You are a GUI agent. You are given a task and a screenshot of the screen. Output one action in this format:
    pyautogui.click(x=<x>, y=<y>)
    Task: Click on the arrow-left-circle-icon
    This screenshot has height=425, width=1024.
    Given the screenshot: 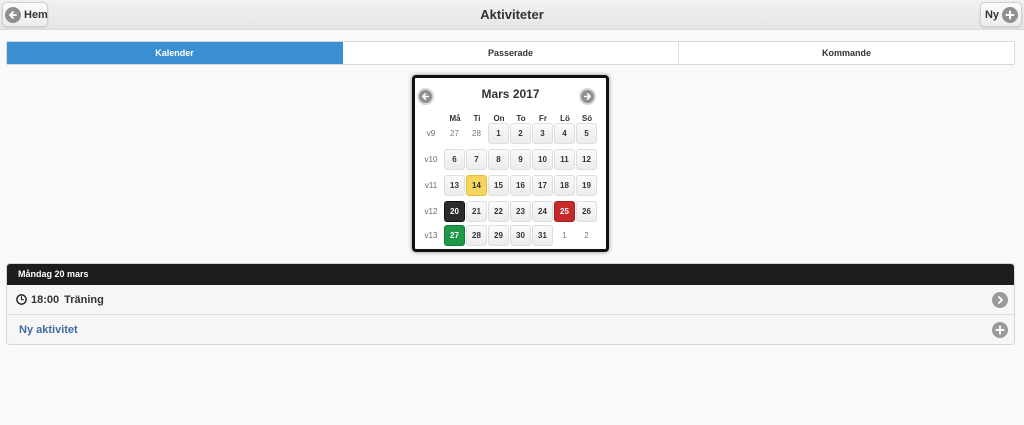 What is the action you would take?
    pyautogui.click(x=13, y=14)
    